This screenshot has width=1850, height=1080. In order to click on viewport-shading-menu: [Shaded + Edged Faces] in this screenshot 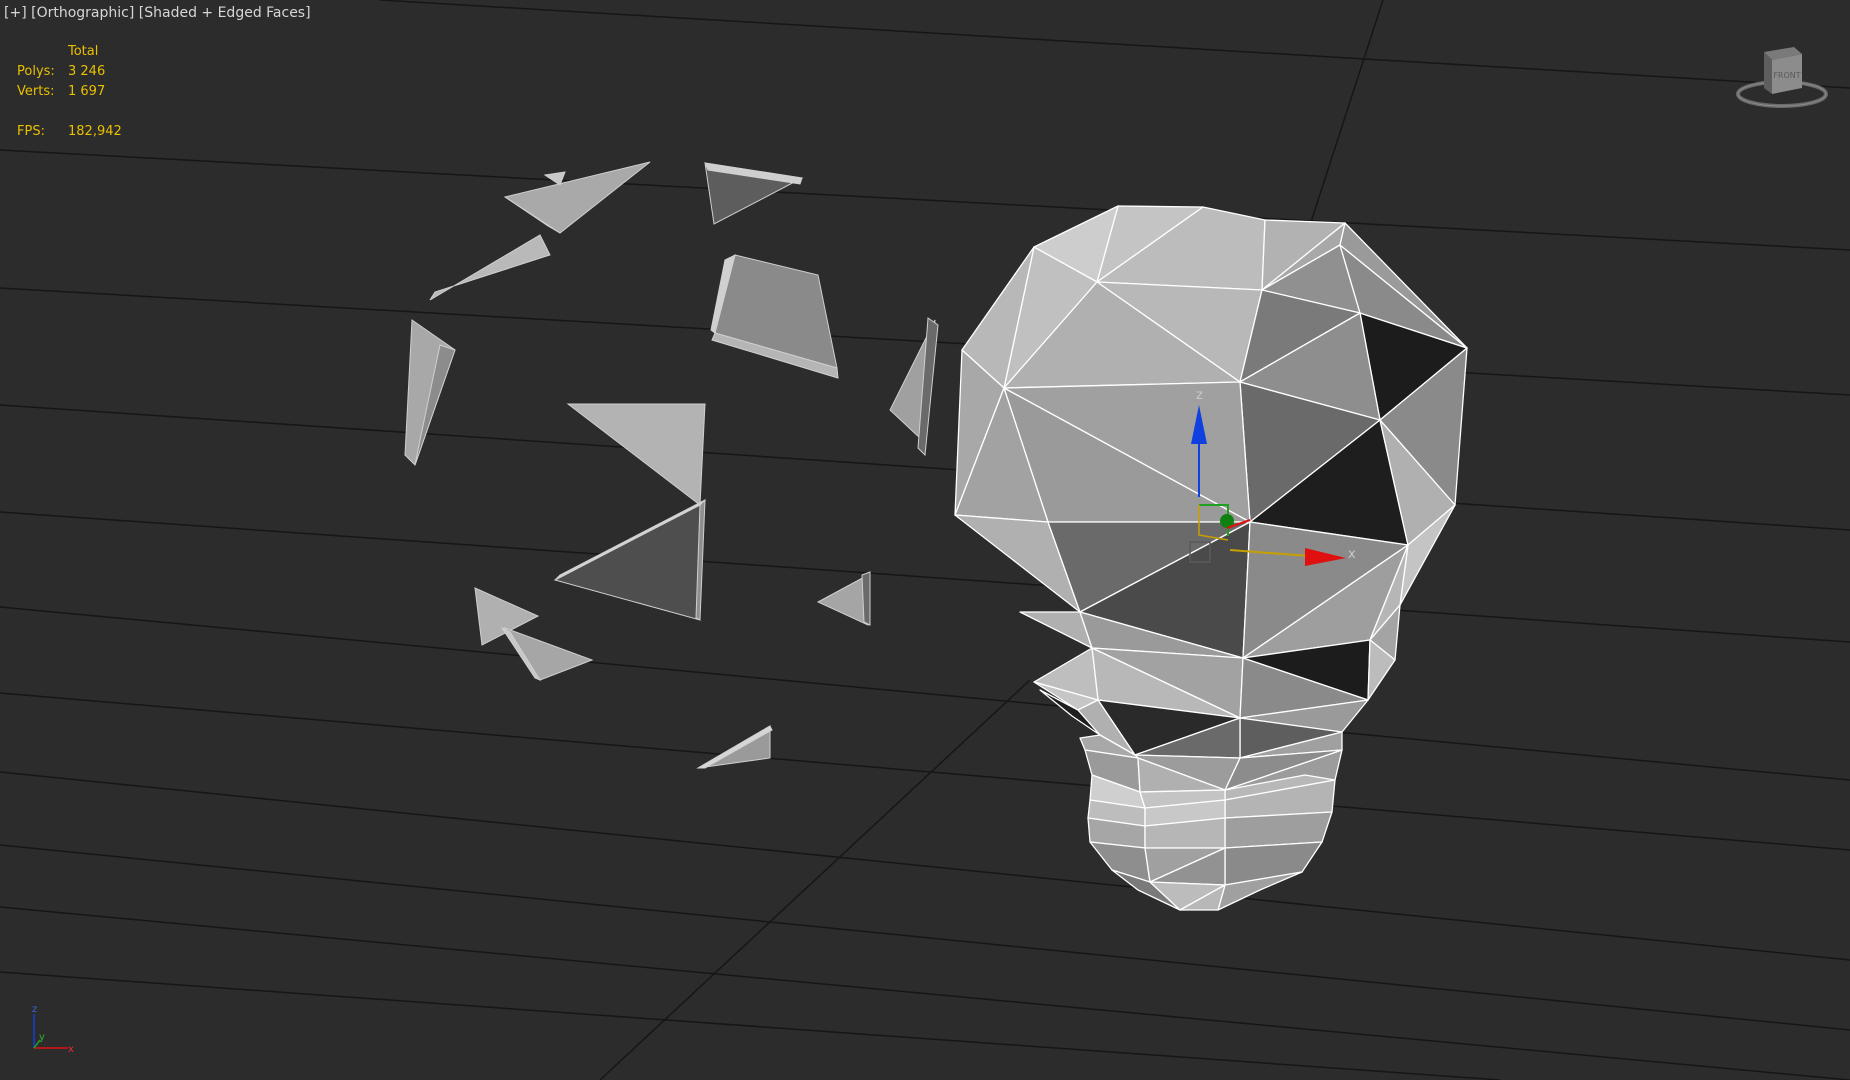, I will do `click(225, 13)`.